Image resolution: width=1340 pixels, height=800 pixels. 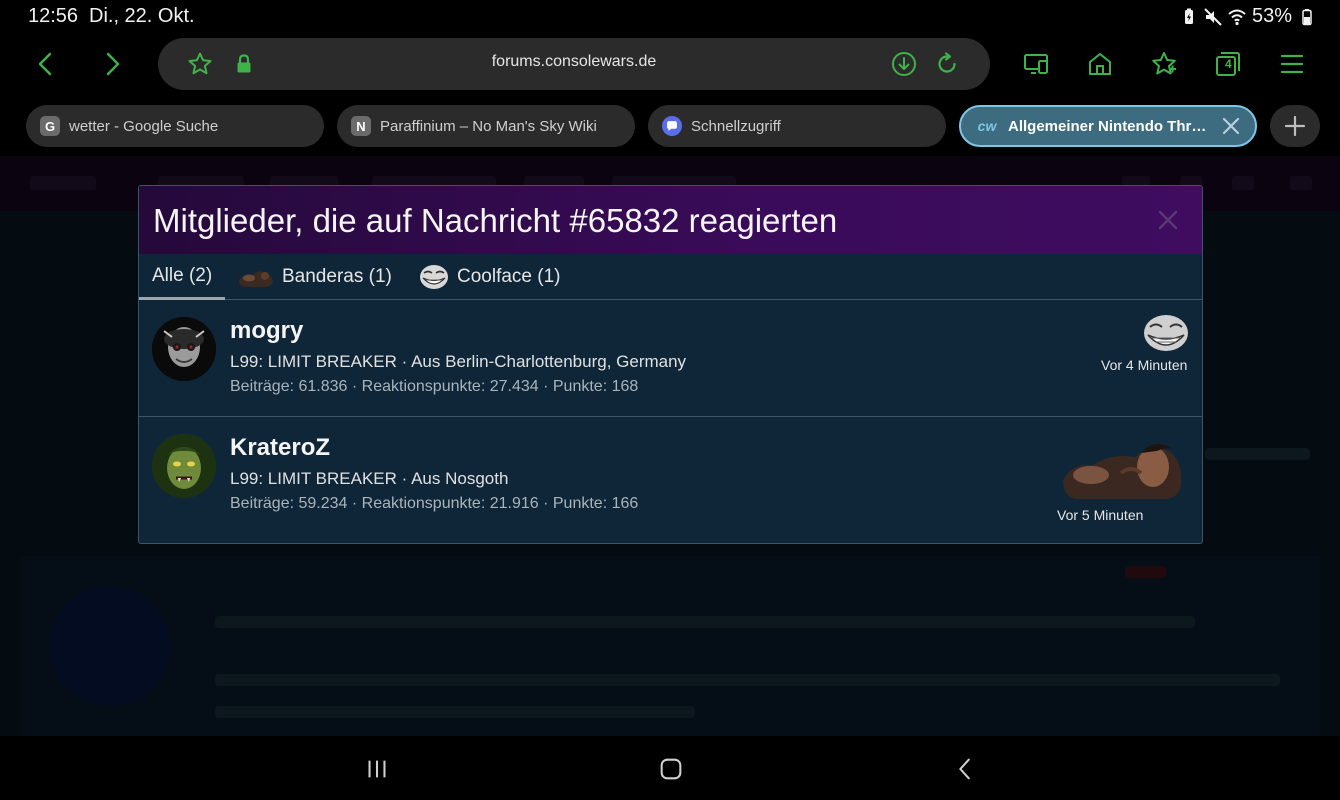 I want to click on reaction-time: Vor 5 Minuten, so click(x=1100, y=515).